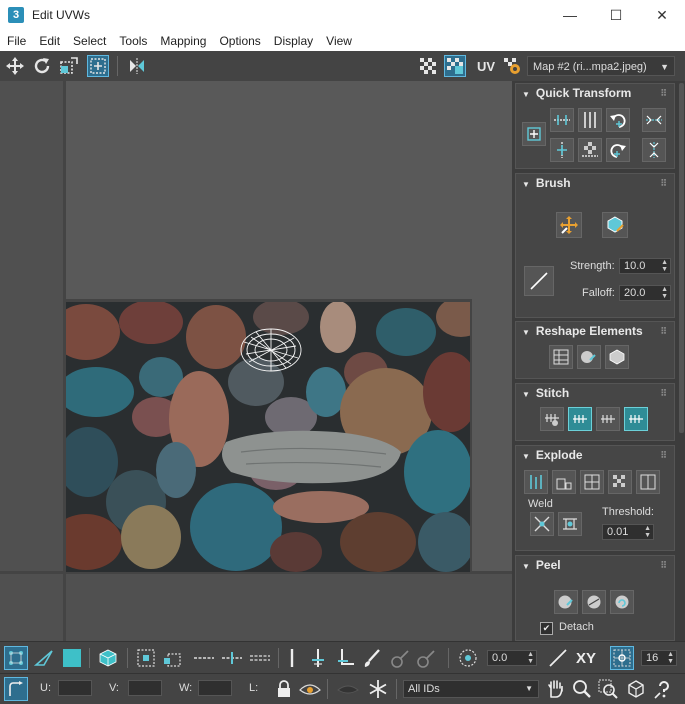 The width and height of the screenshot is (685, 704). Describe the element at coordinates (618, 150) in the screenshot. I see `rotate-cw-icon` at that location.